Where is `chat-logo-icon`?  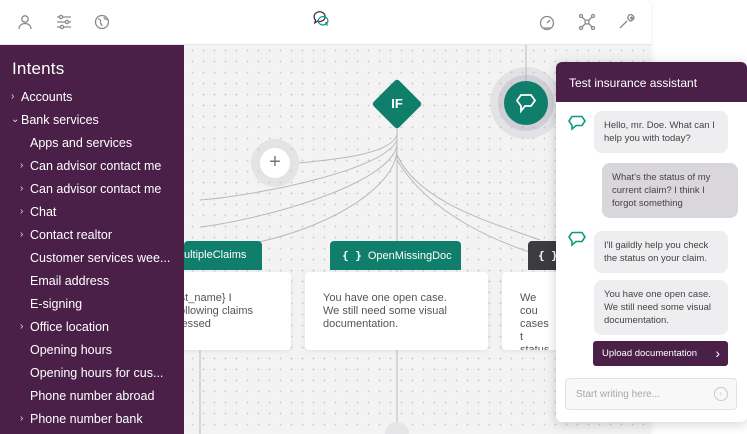
chat-logo-icon is located at coordinates (325, 22).